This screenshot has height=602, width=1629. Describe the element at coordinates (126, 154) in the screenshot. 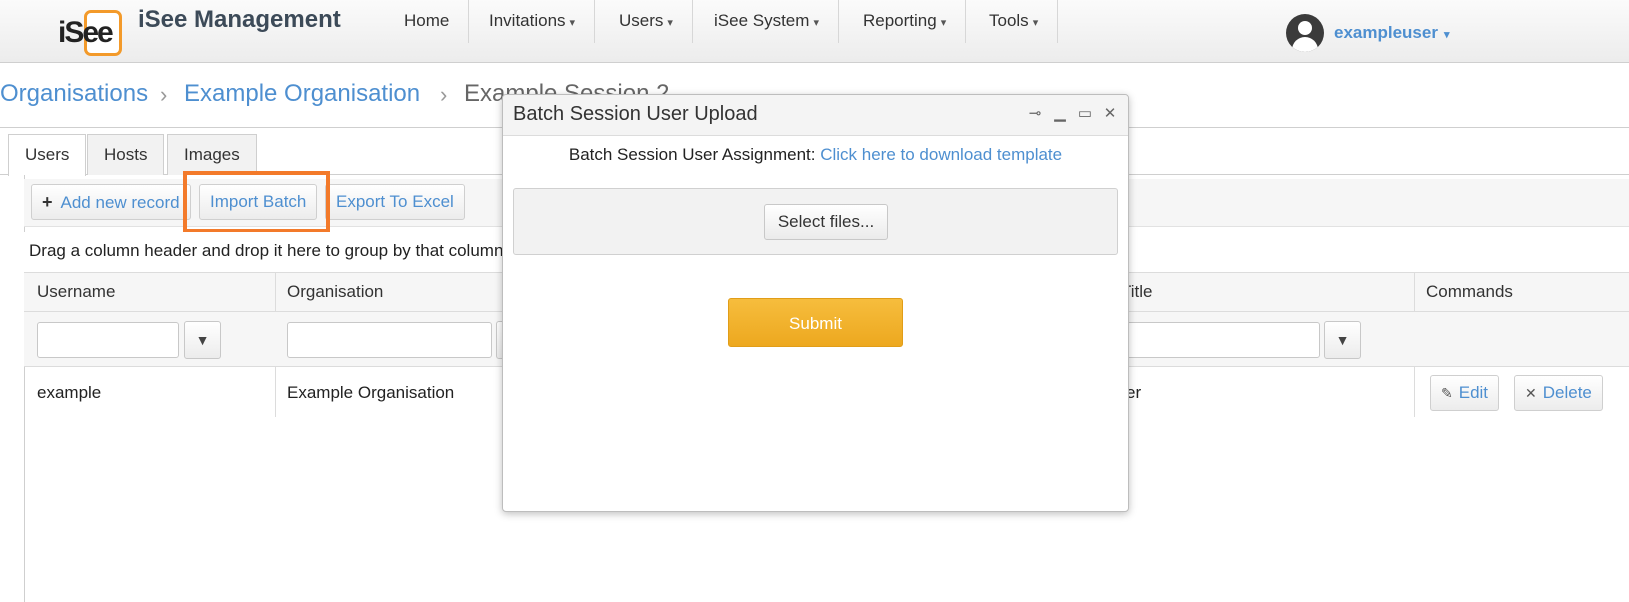

I see `tab-hosts: Hosts` at that location.